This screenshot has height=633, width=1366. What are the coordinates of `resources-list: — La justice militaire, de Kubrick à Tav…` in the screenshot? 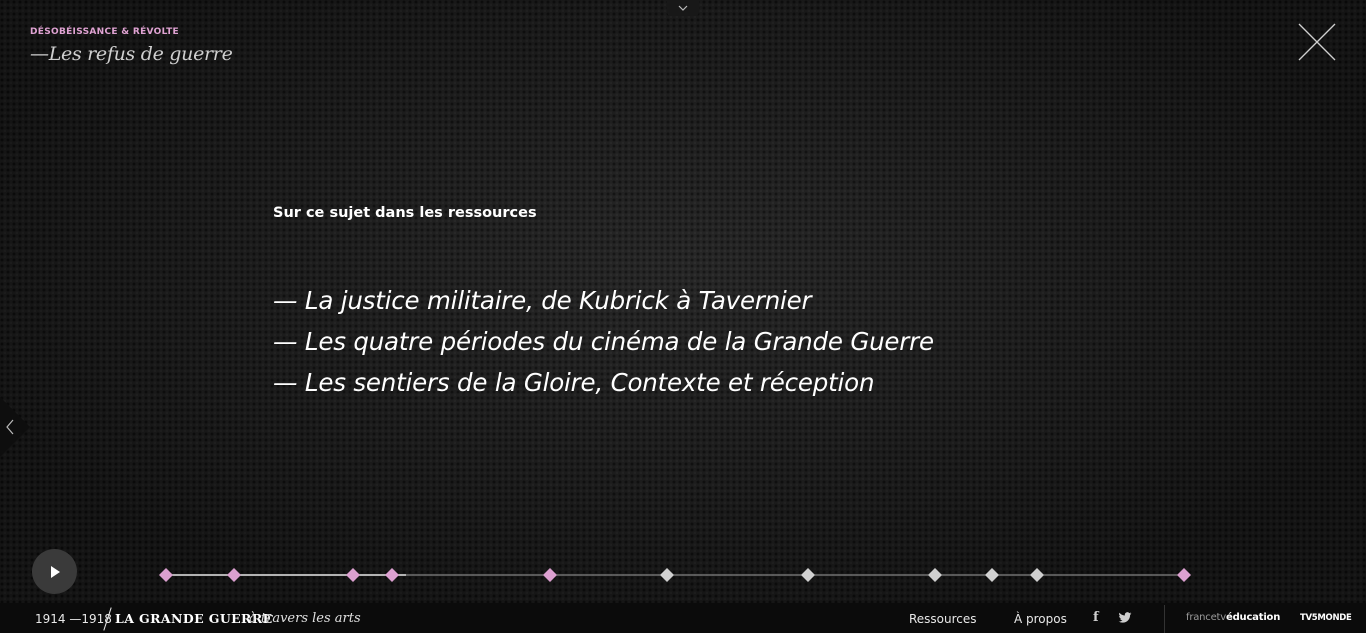 It's located at (603, 341).